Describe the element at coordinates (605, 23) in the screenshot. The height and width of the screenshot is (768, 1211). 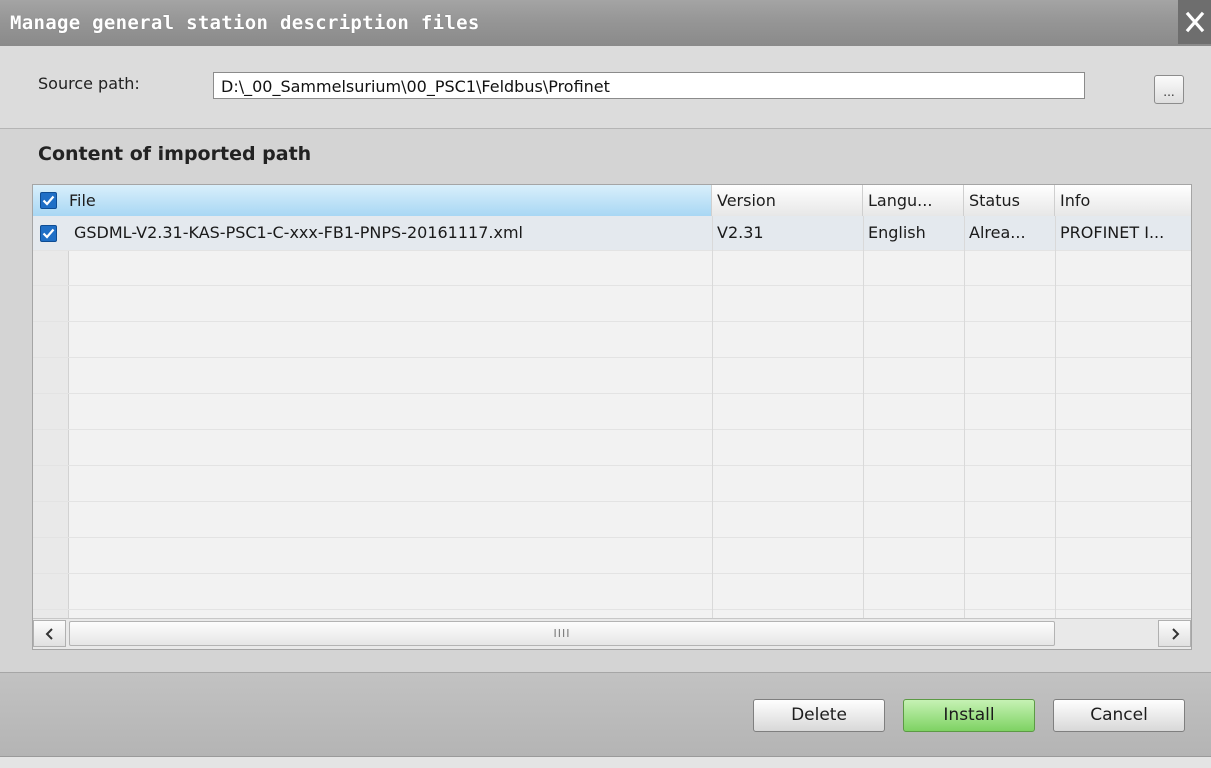
I see `title-bar: Manage general station description files` at that location.